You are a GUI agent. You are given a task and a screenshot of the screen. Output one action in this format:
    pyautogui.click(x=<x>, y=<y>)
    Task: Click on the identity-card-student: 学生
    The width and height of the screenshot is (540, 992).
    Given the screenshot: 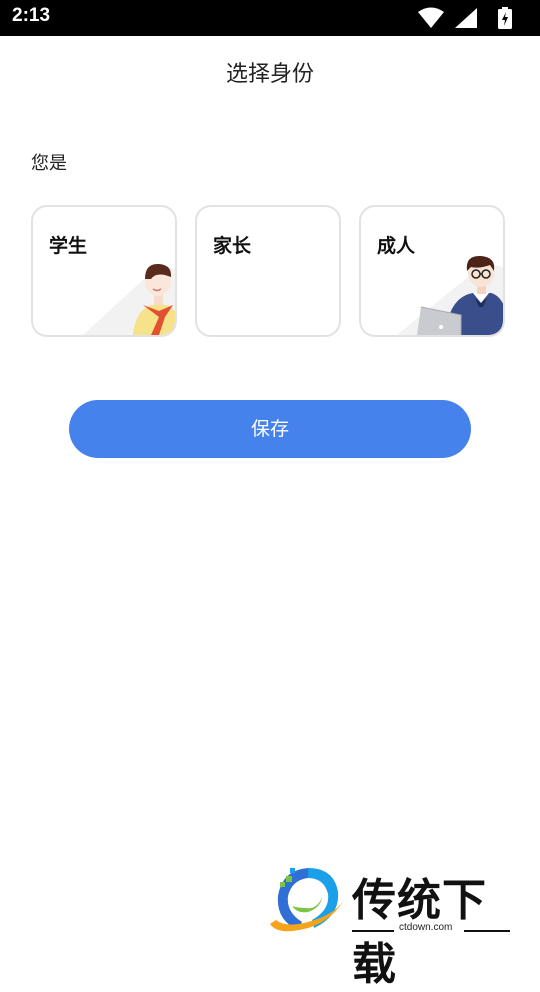 What is the action you would take?
    pyautogui.click(x=104, y=271)
    